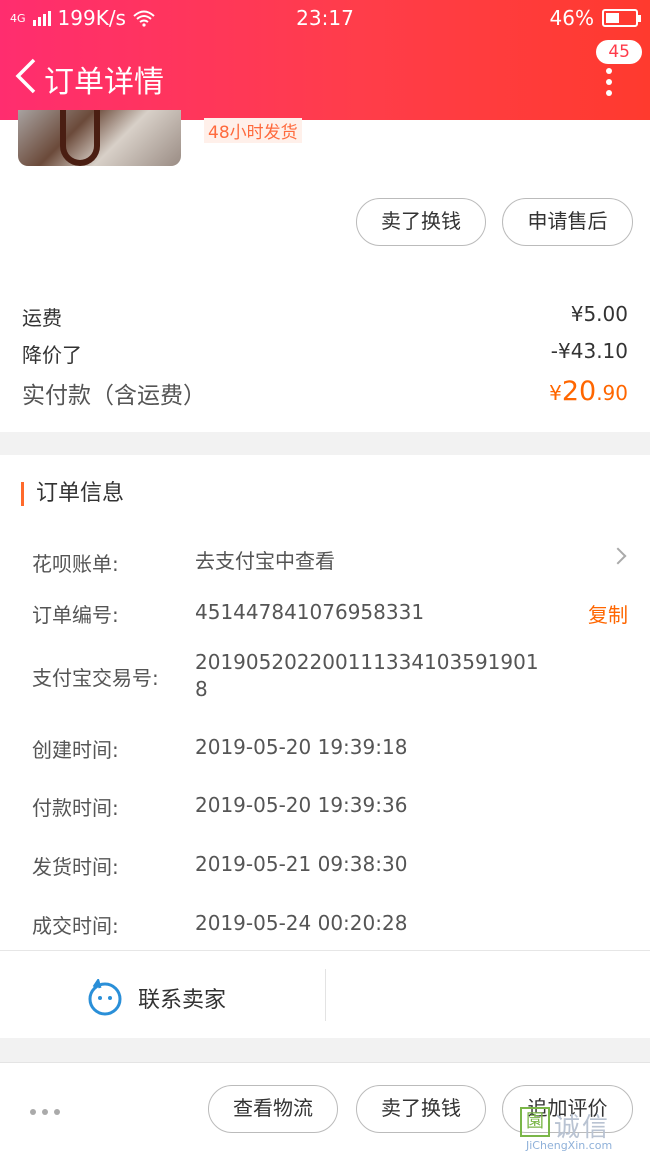  I want to click on shipping-value: ¥5.00, so click(599, 314).